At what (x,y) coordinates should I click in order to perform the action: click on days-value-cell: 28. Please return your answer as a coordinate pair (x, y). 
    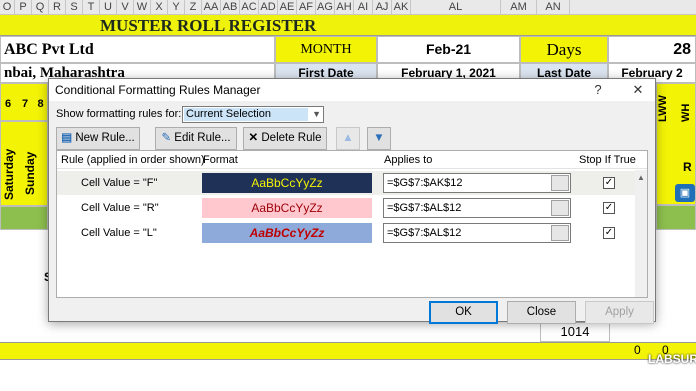
    Looking at the image, I should click on (652, 49).